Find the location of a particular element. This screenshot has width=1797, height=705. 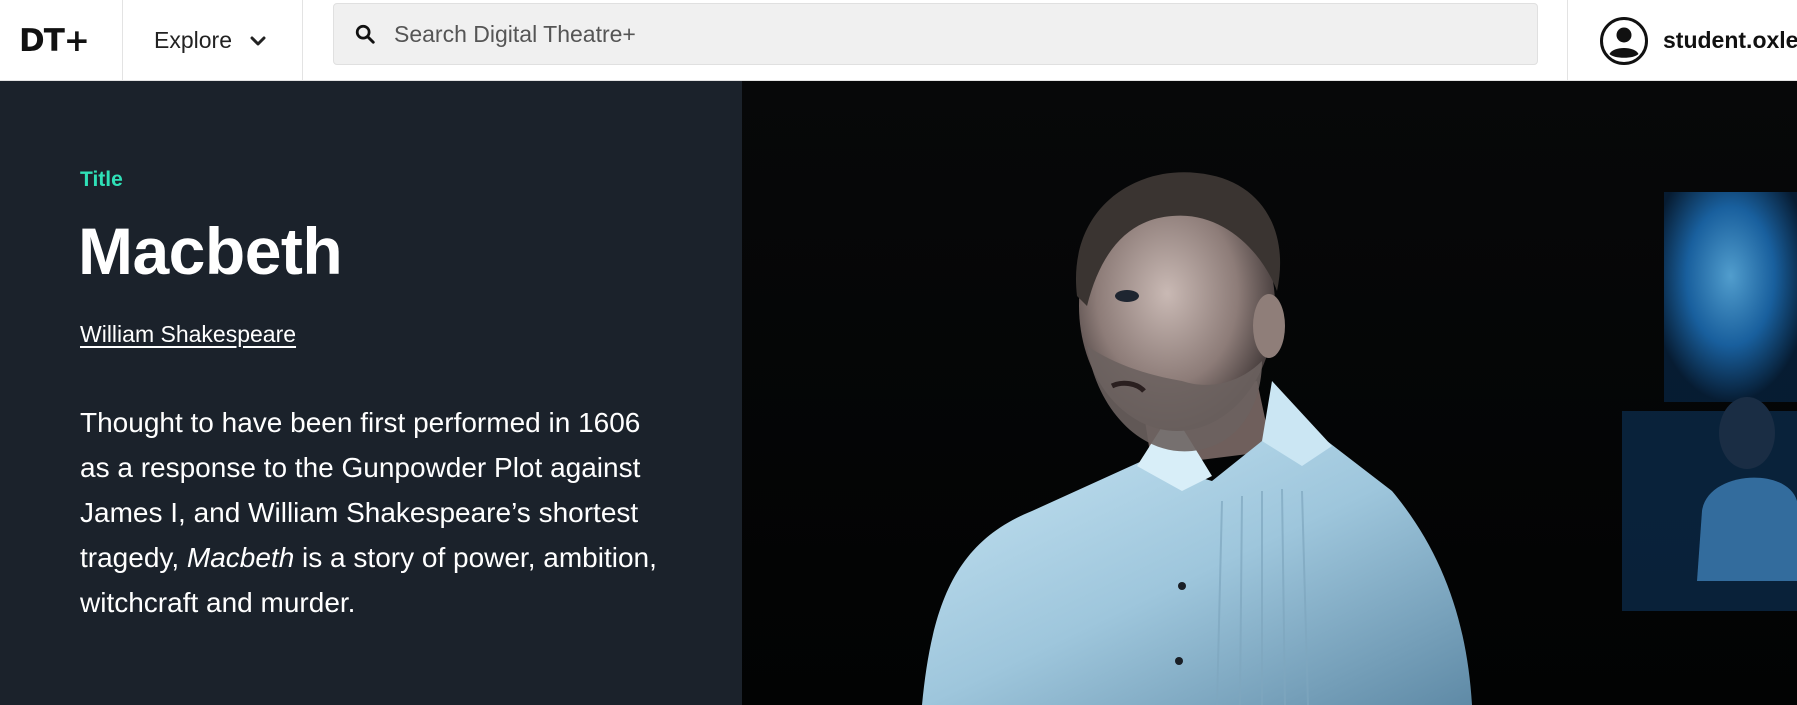

user-account-button: student.oxle is located at coordinates (1682, 40).